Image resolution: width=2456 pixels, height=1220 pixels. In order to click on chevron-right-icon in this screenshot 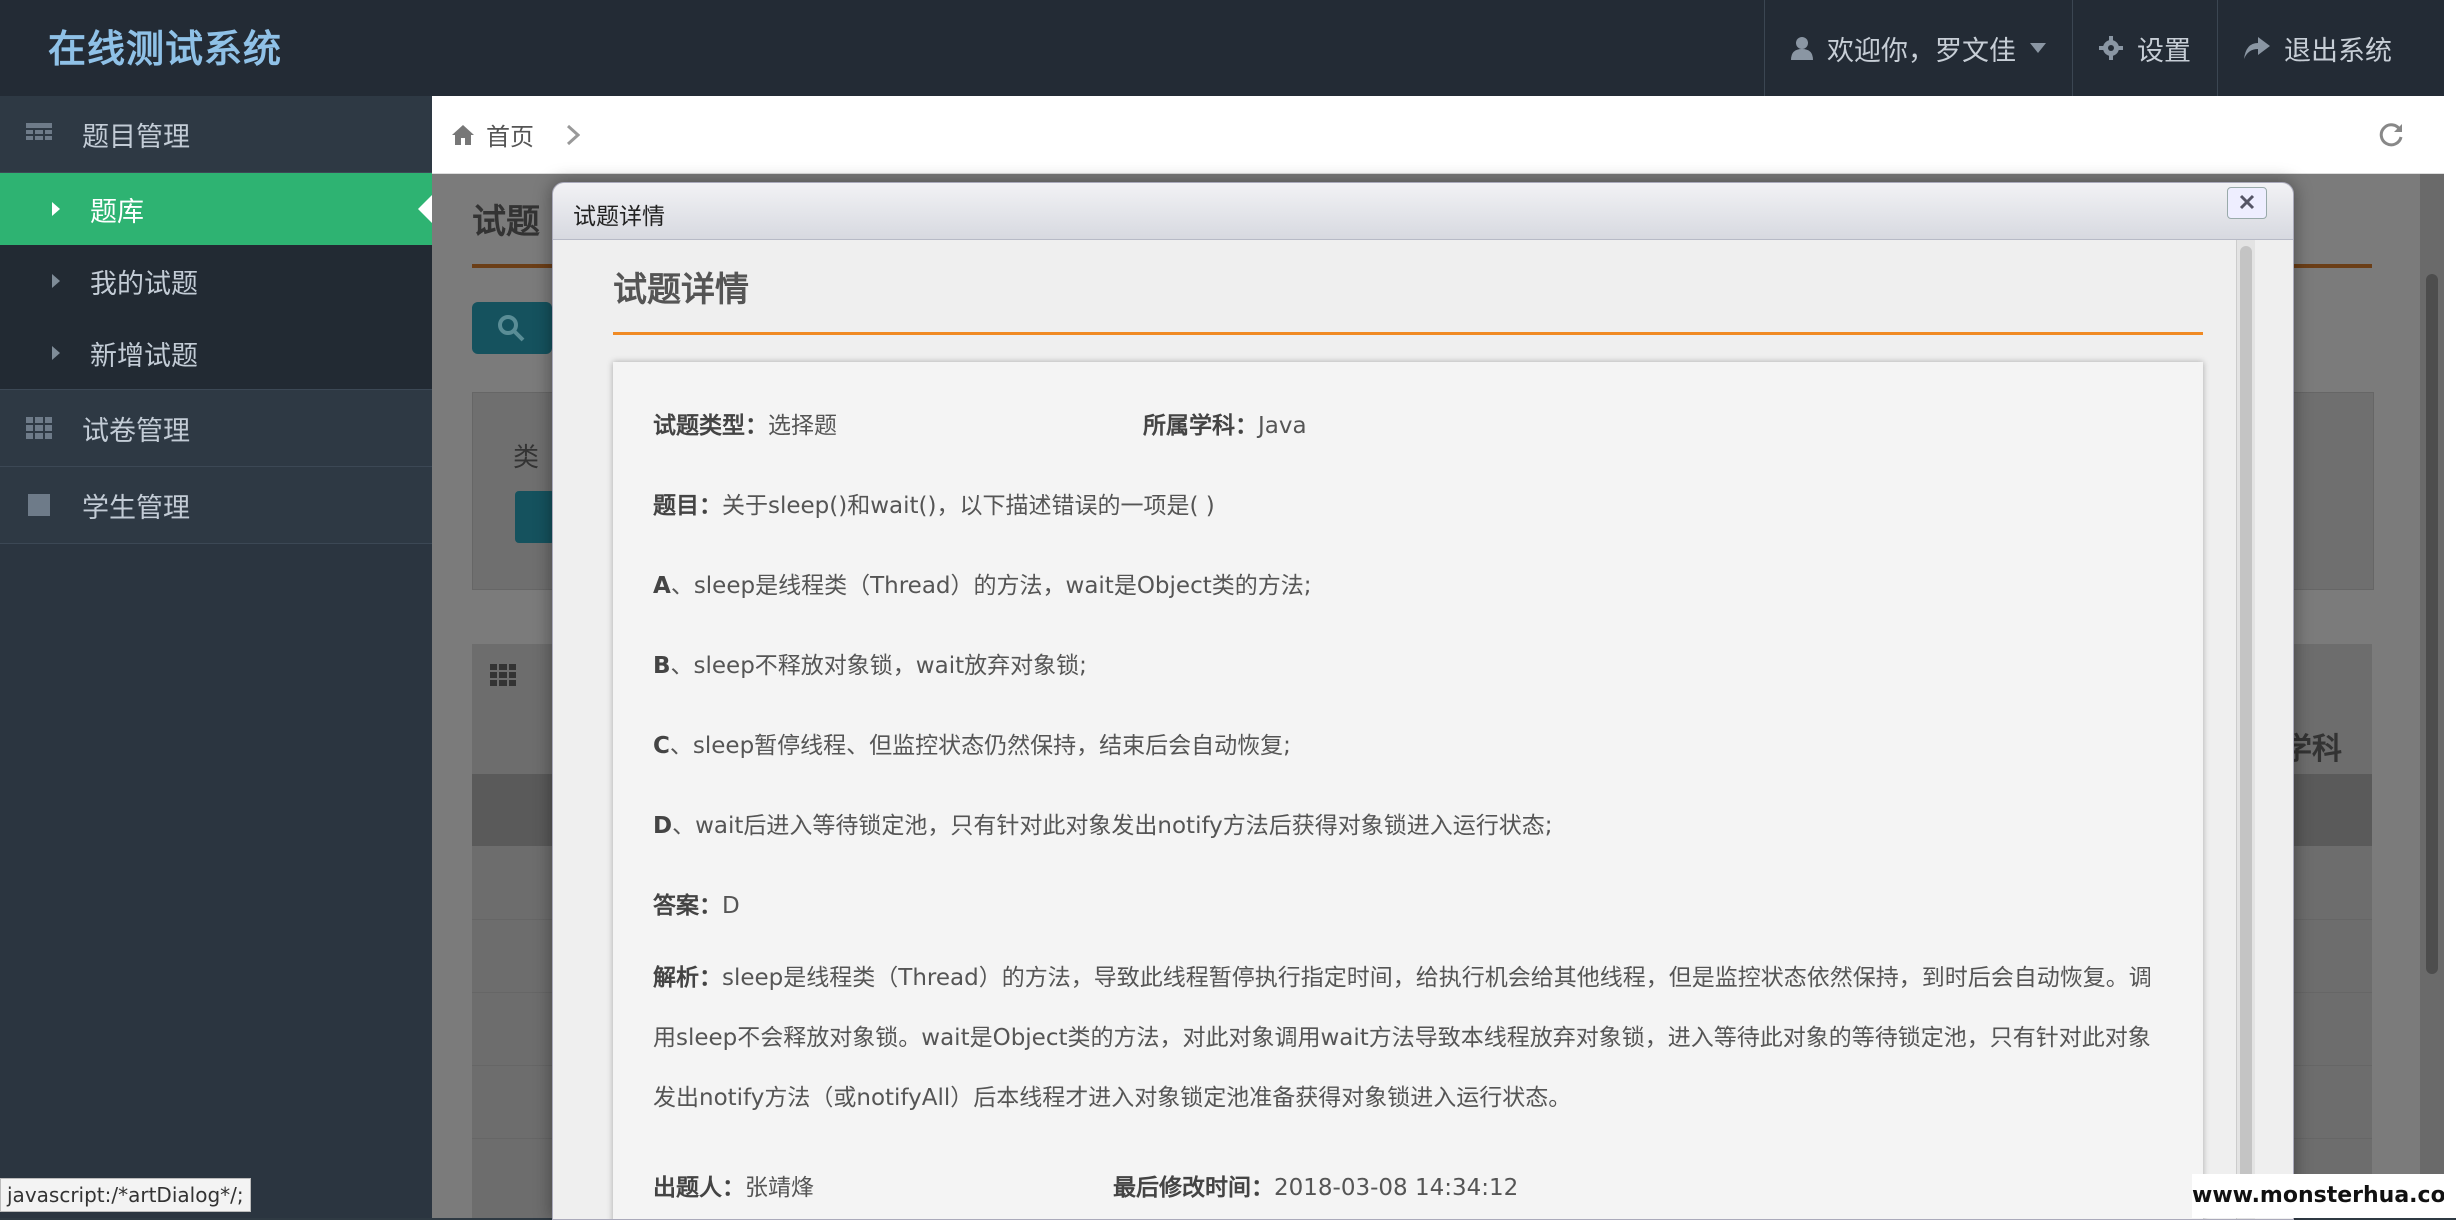, I will do `click(573, 134)`.